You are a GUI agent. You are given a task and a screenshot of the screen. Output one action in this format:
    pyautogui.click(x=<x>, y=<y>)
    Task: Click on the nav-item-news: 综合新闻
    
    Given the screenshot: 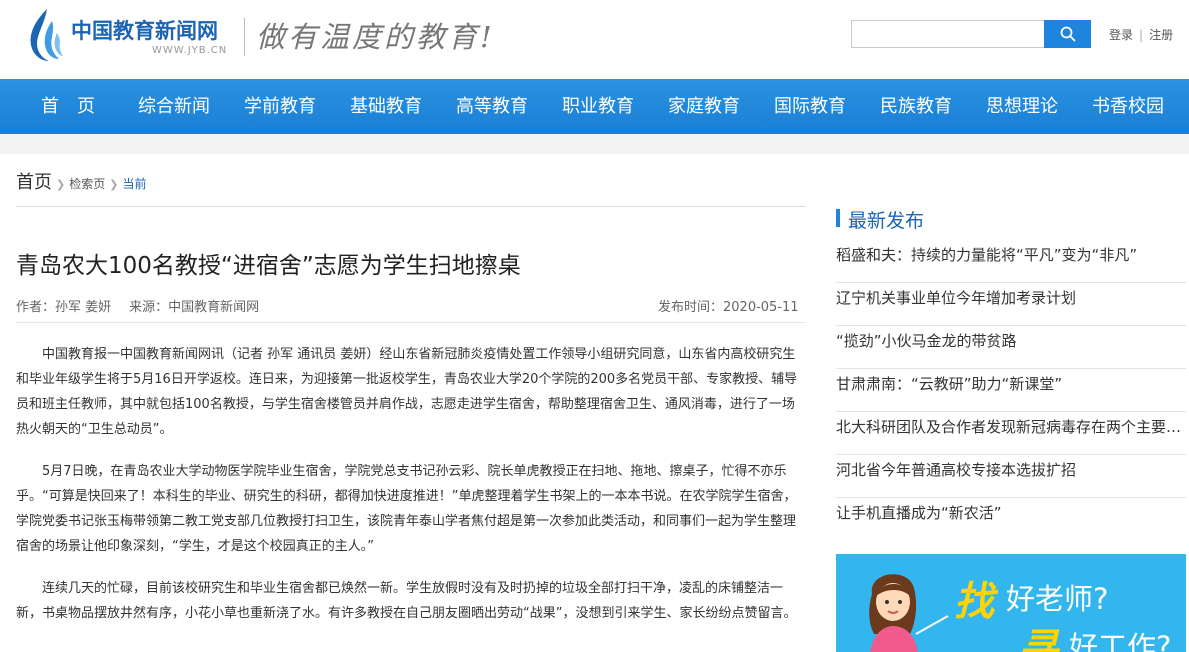 What is the action you would take?
    pyautogui.click(x=174, y=106)
    